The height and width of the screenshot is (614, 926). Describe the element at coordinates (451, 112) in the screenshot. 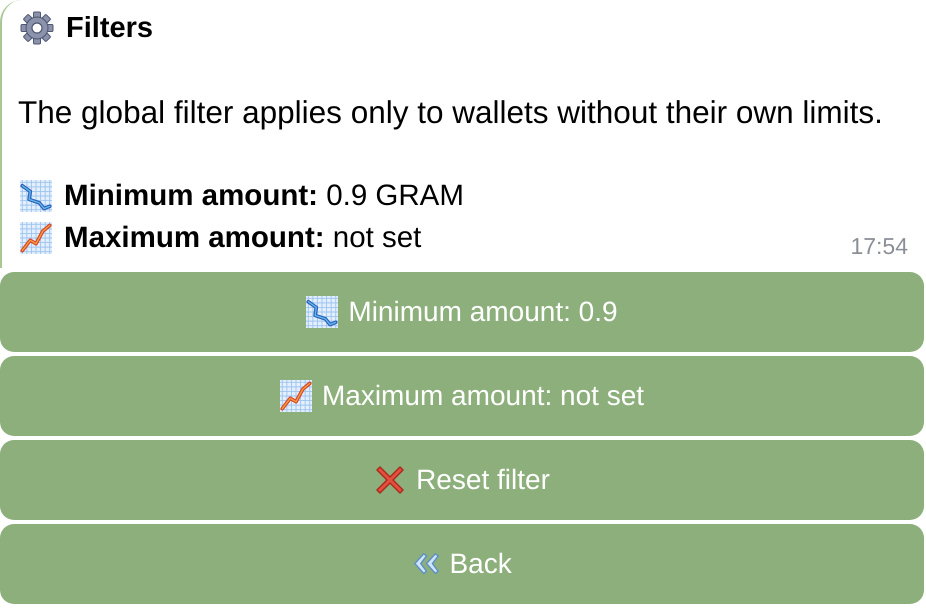

I see `message-text: The global filter applies only to wallets without their own limits.` at that location.